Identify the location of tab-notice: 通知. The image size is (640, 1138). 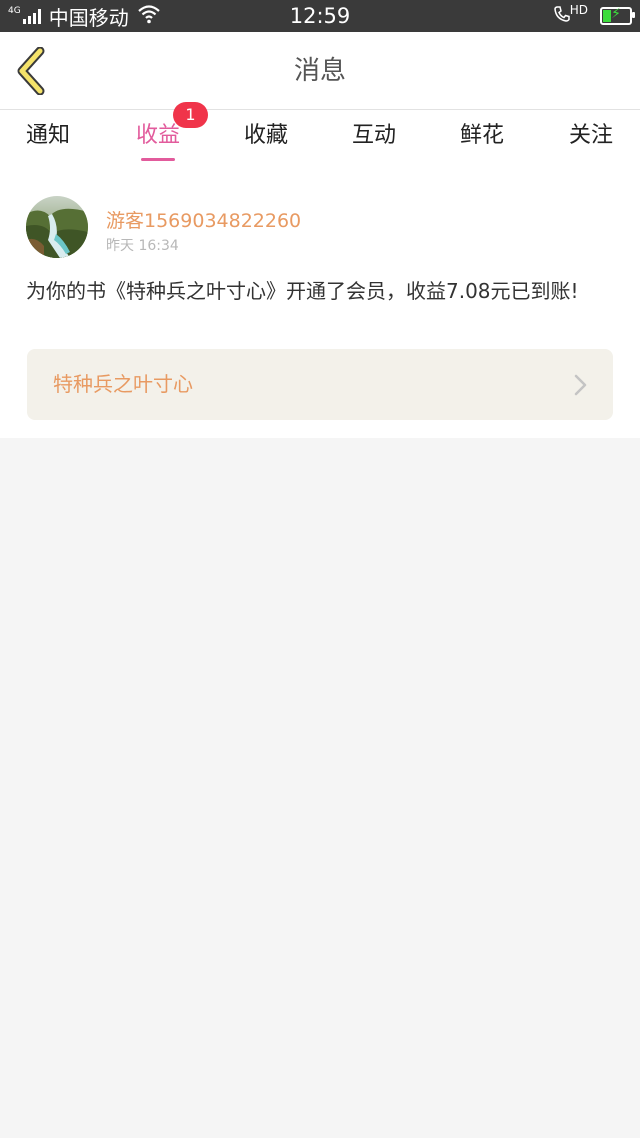
(51, 139).